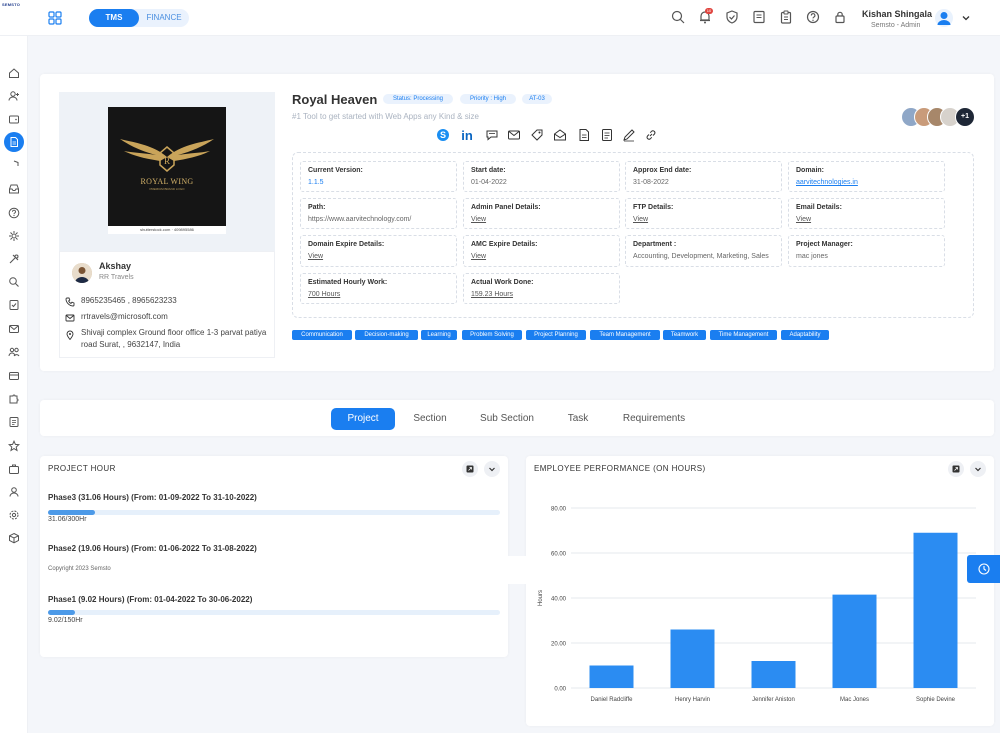 This screenshot has width=1000, height=733. What do you see at coordinates (654, 419) in the screenshot?
I see `tab-requirements: Requirements` at bounding box center [654, 419].